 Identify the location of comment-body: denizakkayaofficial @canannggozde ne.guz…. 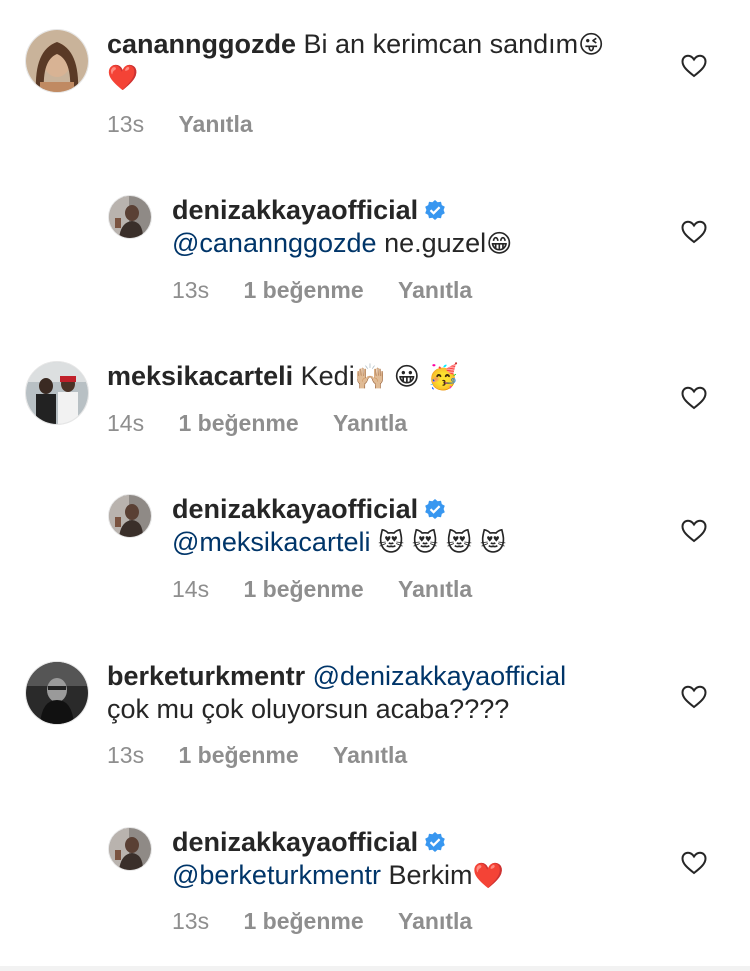
(407, 227).